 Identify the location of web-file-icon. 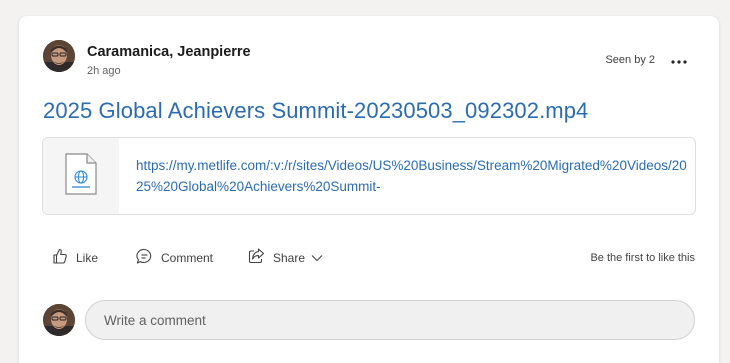
(81, 176).